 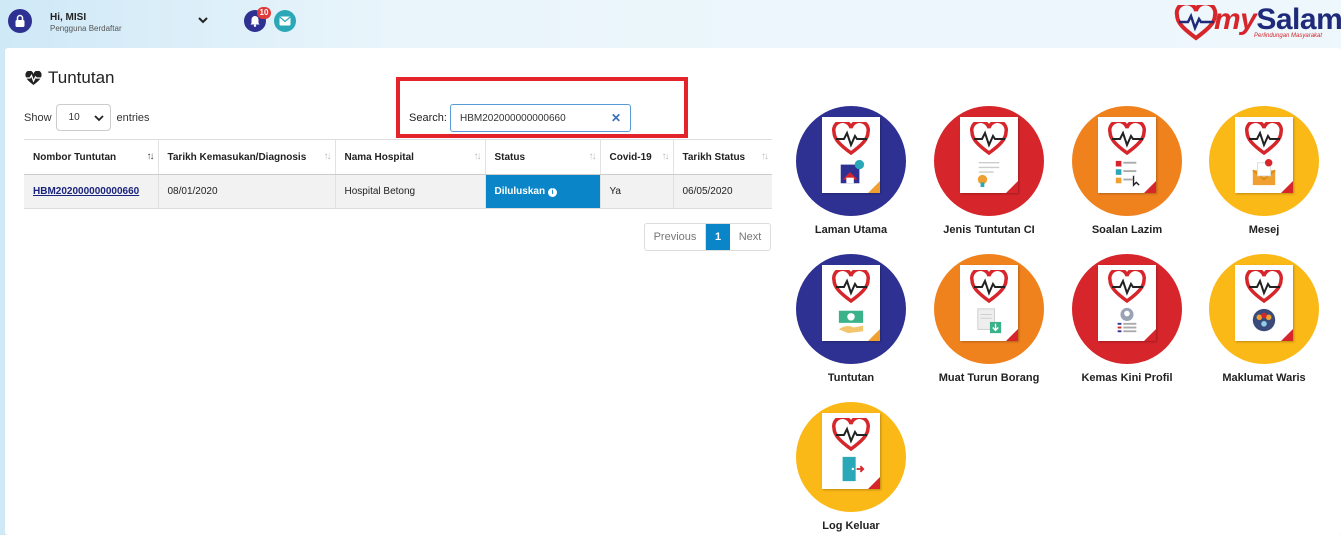 I want to click on menu-tile-kemas-kini-profil: Kemas Kini Profil, so click(x=1127, y=319).